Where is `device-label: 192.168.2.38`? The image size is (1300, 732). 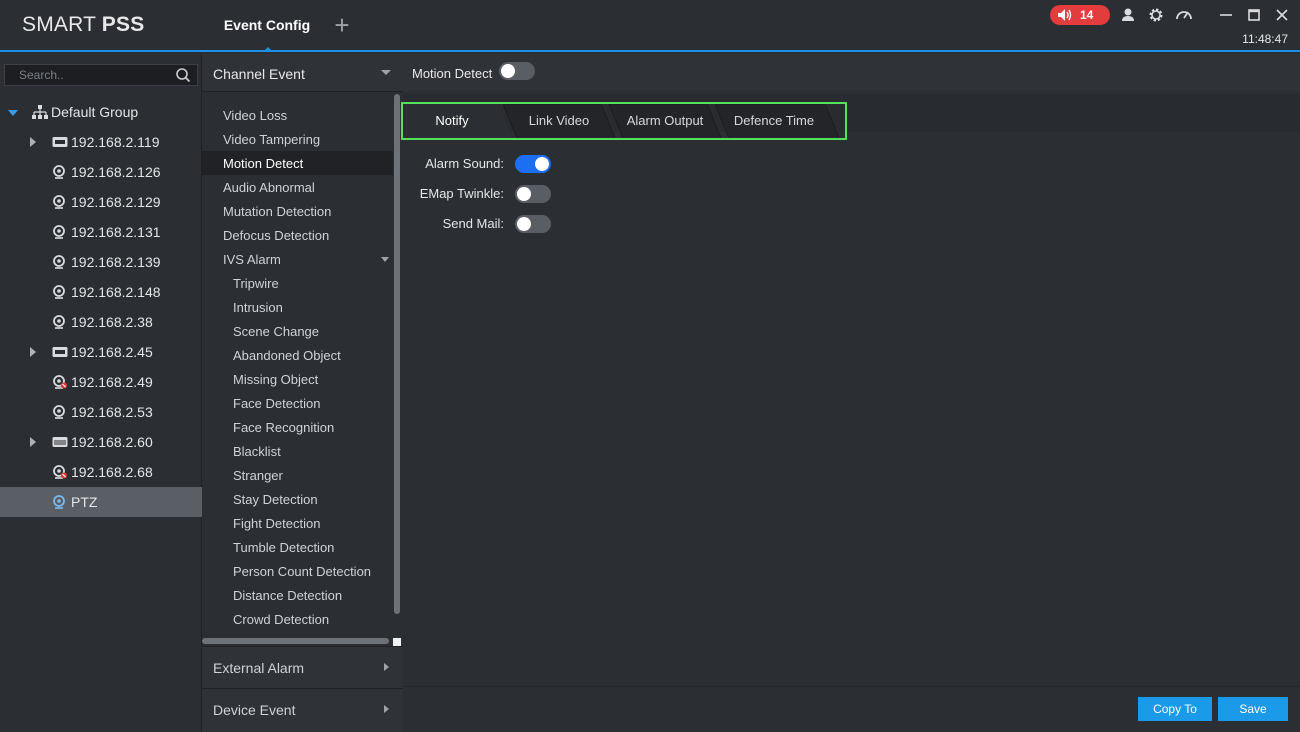
device-label: 192.168.2.38 is located at coordinates (112, 322).